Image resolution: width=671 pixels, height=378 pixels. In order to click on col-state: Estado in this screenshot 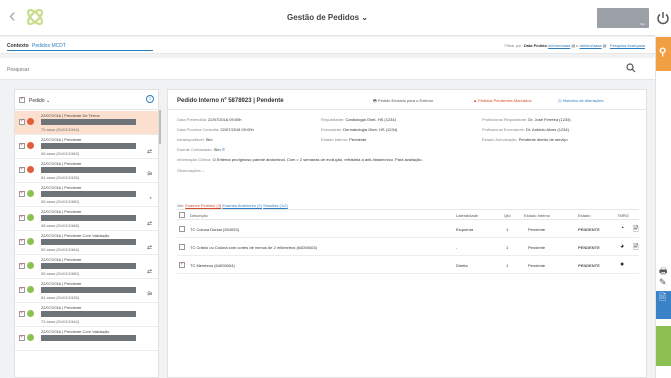, I will do `click(584, 215)`.